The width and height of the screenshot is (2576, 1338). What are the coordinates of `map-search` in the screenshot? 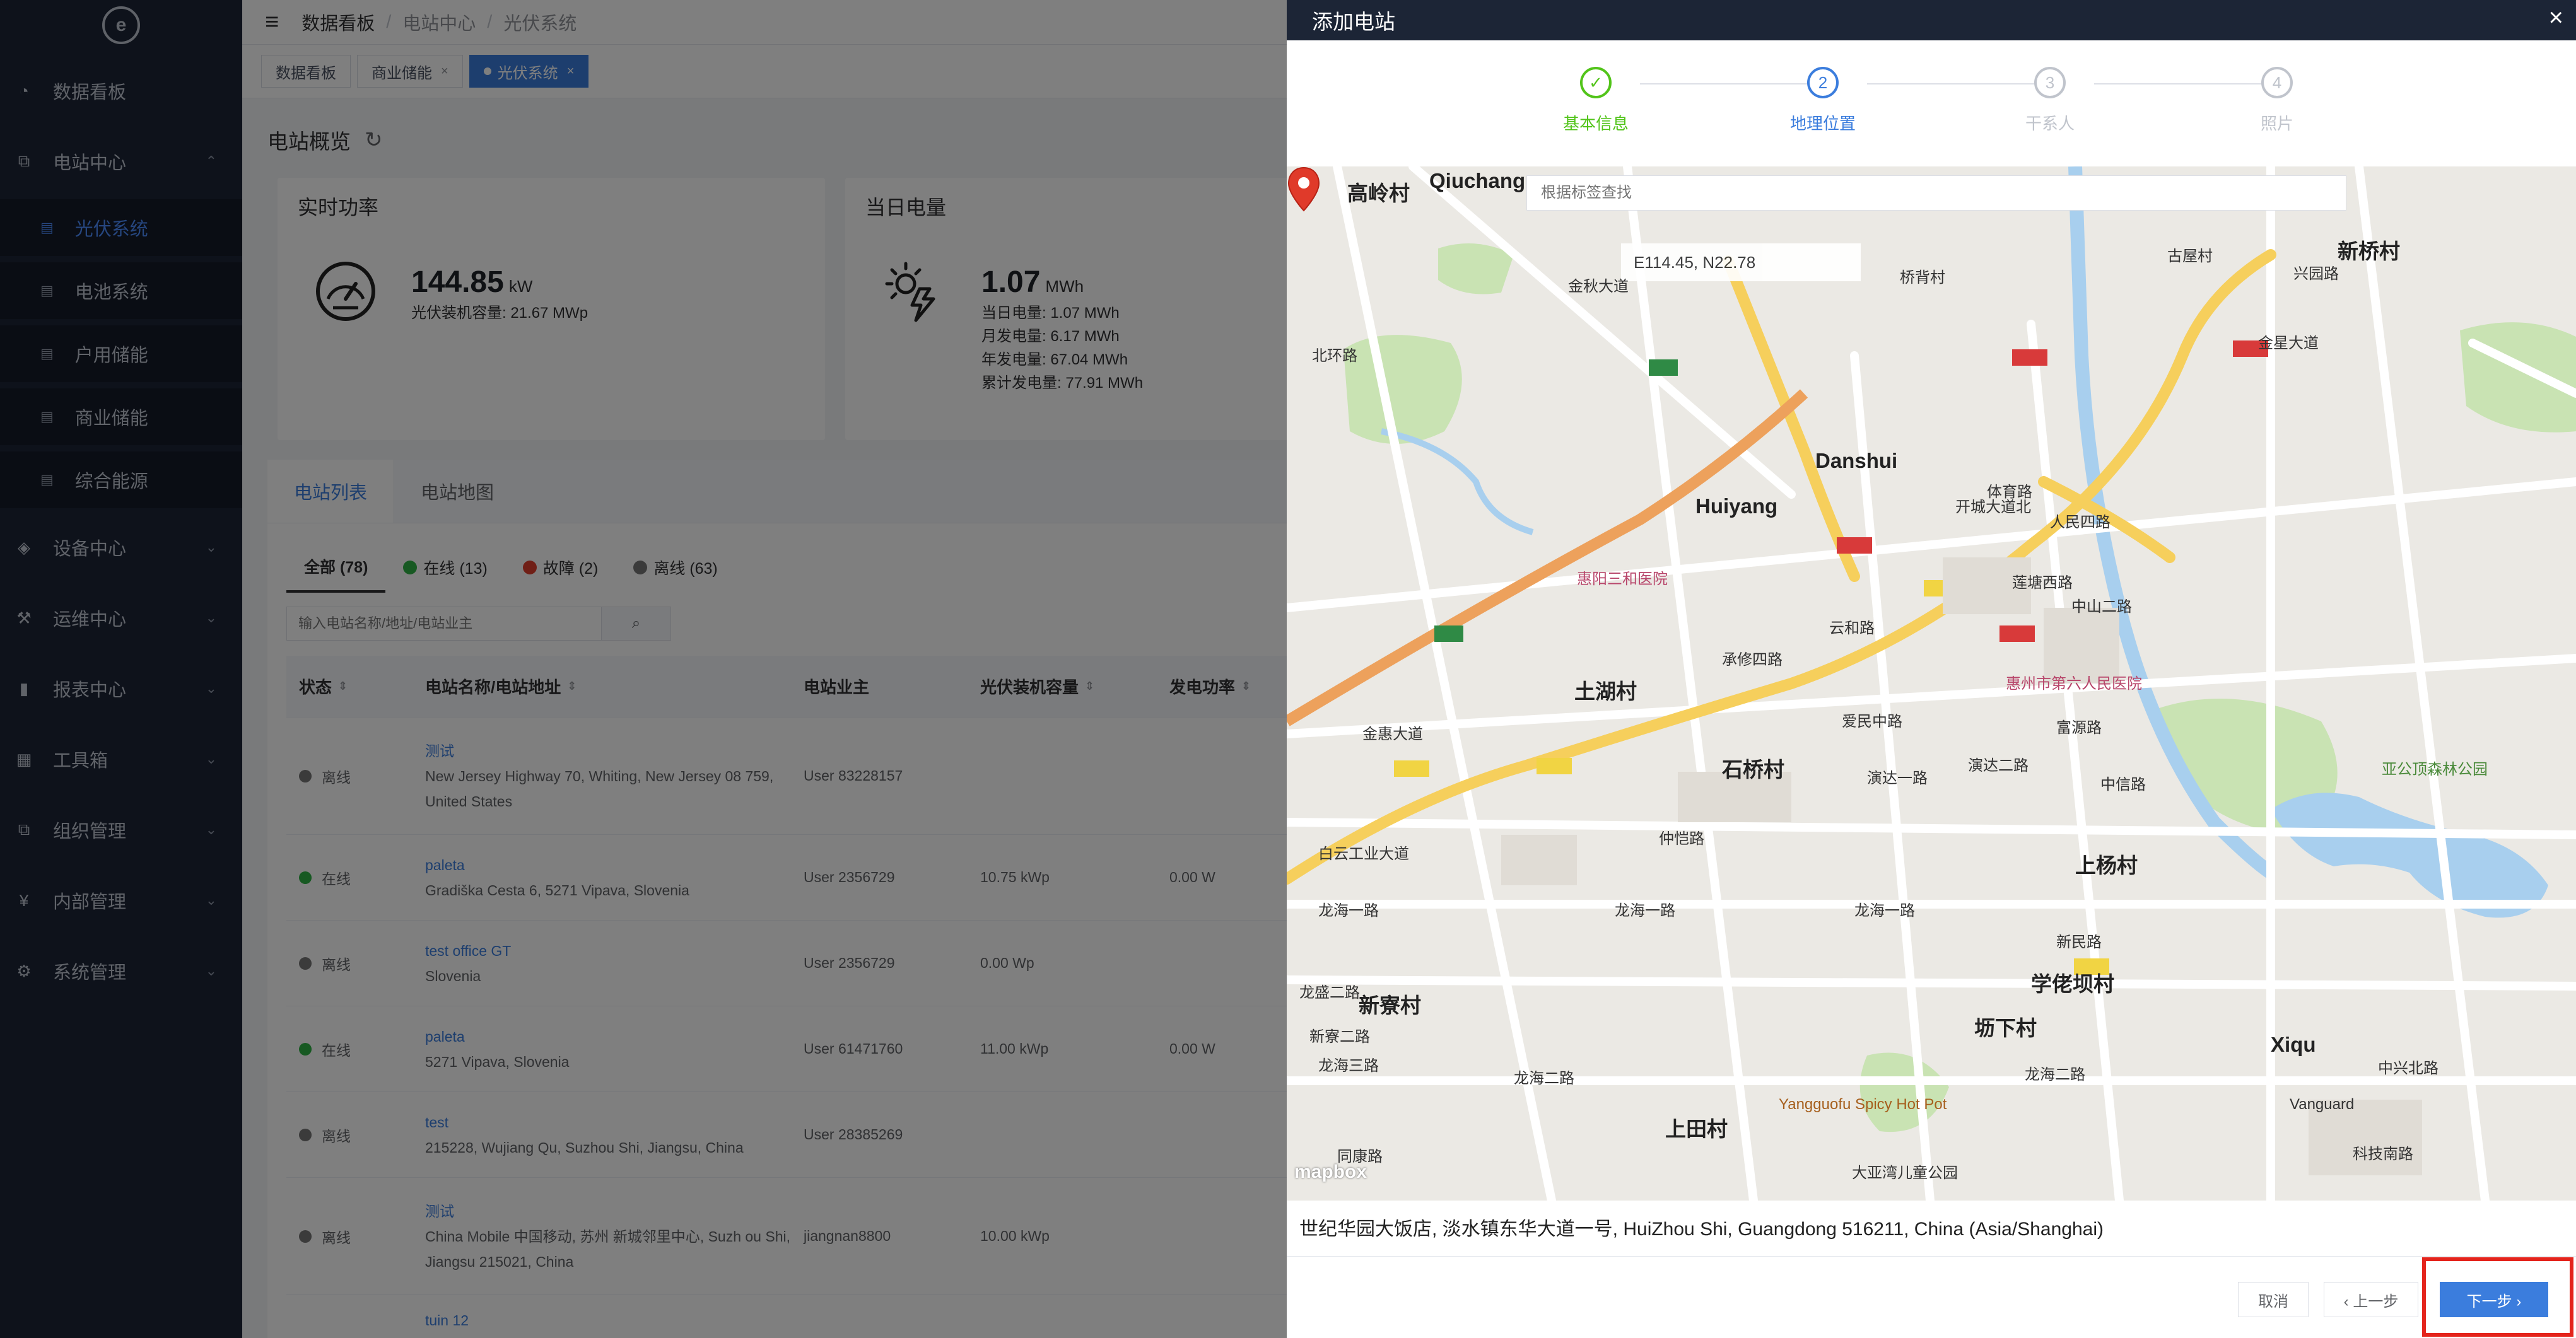 It's located at (1936, 193).